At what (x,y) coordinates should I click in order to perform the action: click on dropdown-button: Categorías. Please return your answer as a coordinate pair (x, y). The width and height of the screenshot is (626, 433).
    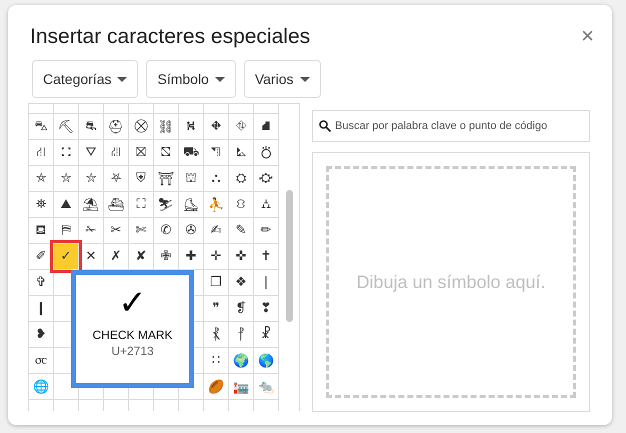
    Looking at the image, I should click on (85, 79).